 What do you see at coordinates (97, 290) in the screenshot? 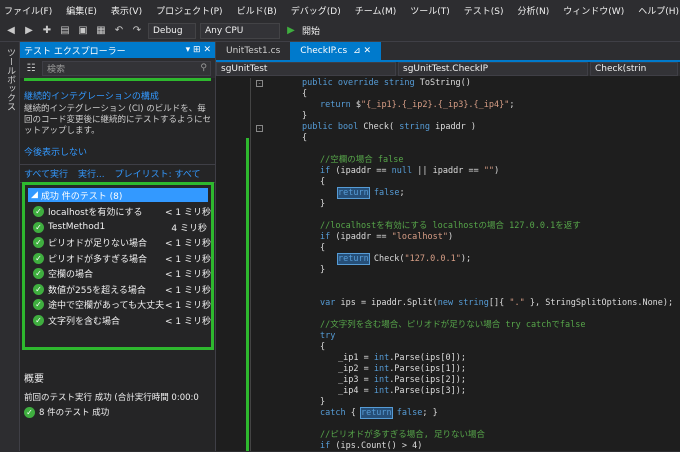
I see `test-name: 数値が255を超える場合` at bounding box center [97, 290].